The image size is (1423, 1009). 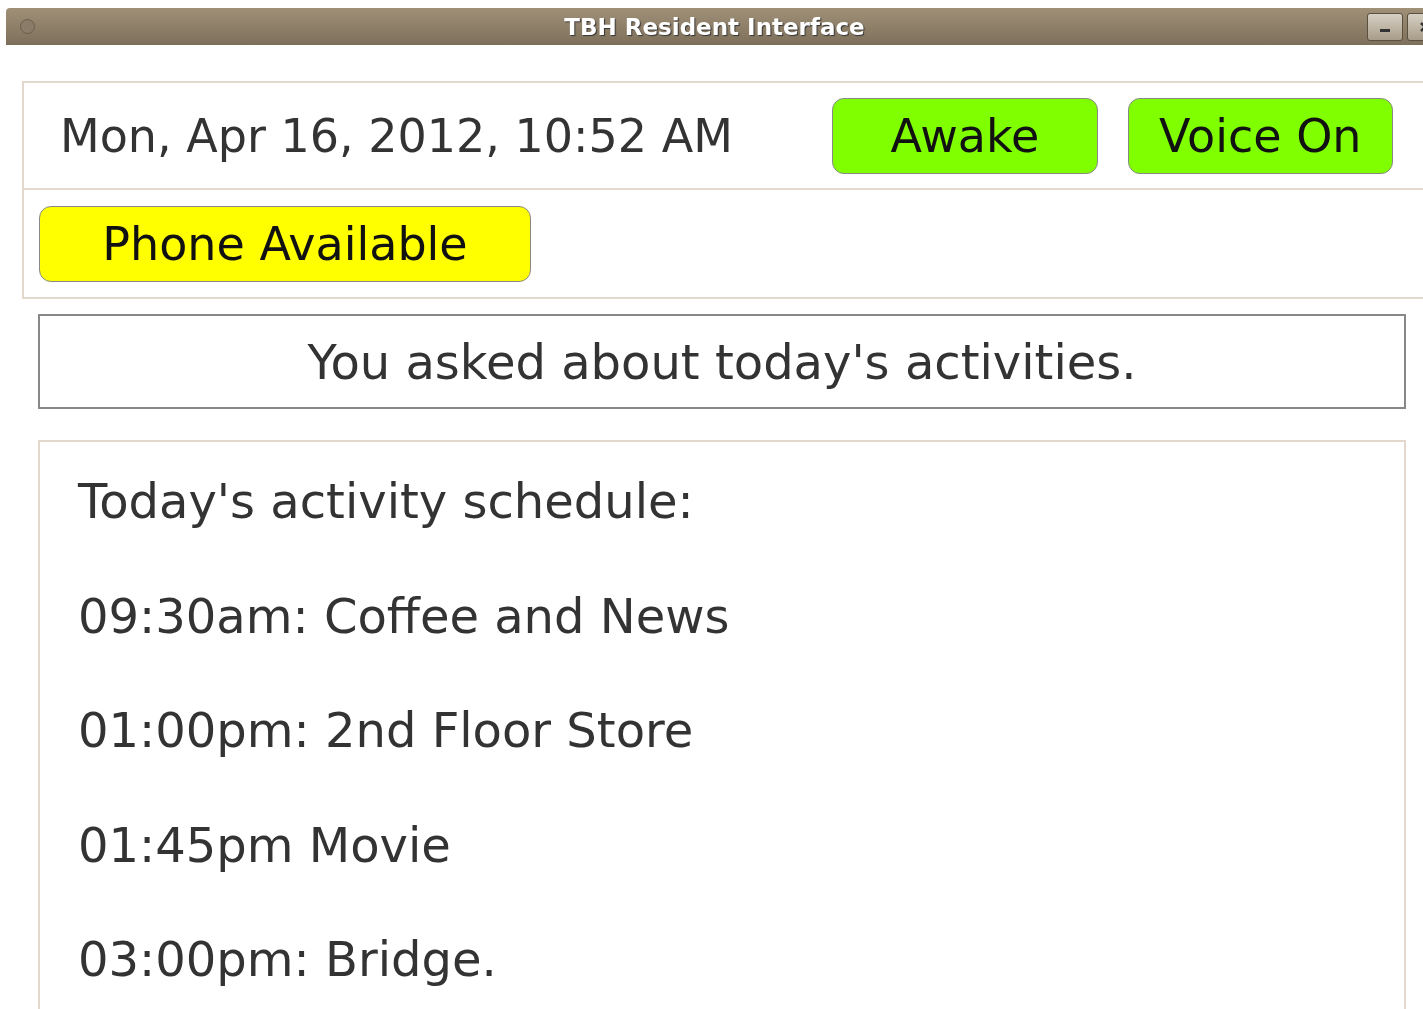 What do you see at coordinates (965, 135) in the screenshot?
I see `status-button: Awake` at bounding box center [965, 135].